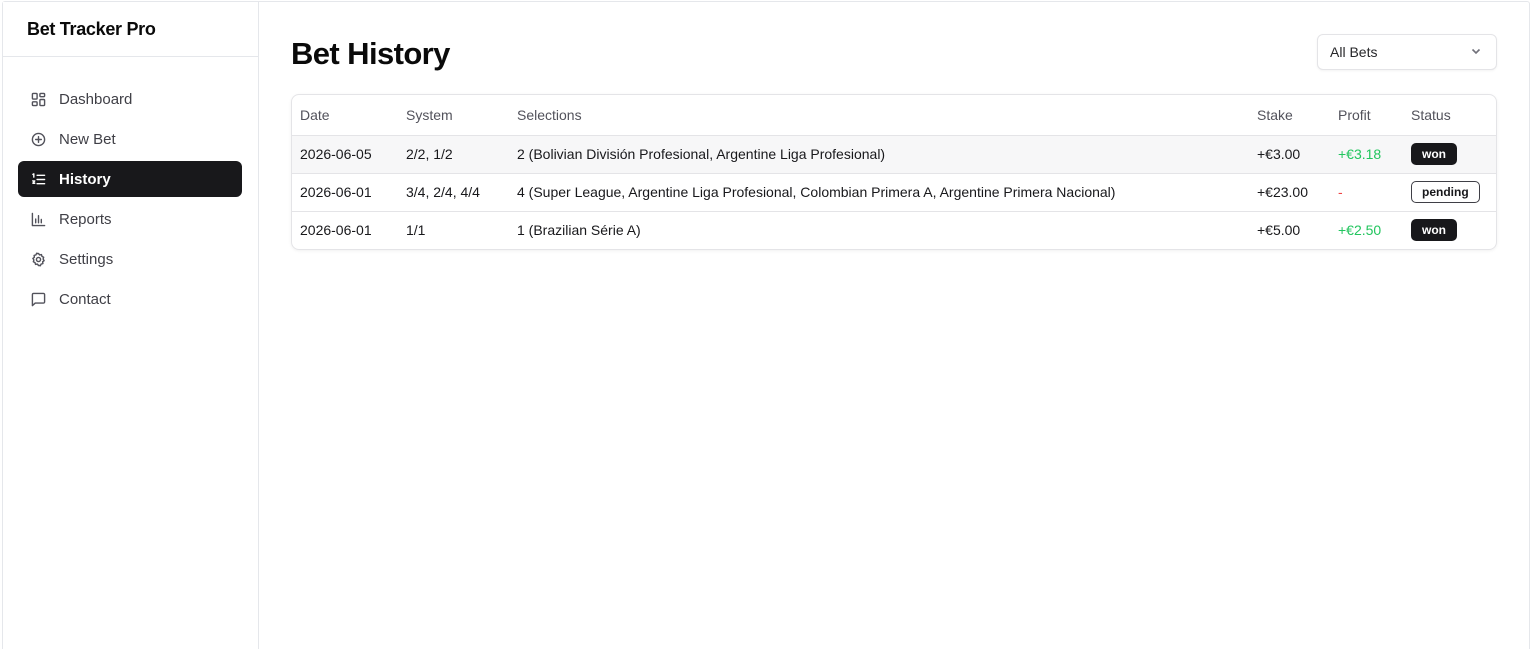 This screenshot has height=649, width=1534. Describe the element at coordinates (345, 154) in the screenshot. I see `cell-date: 2026-06-05` at that location.